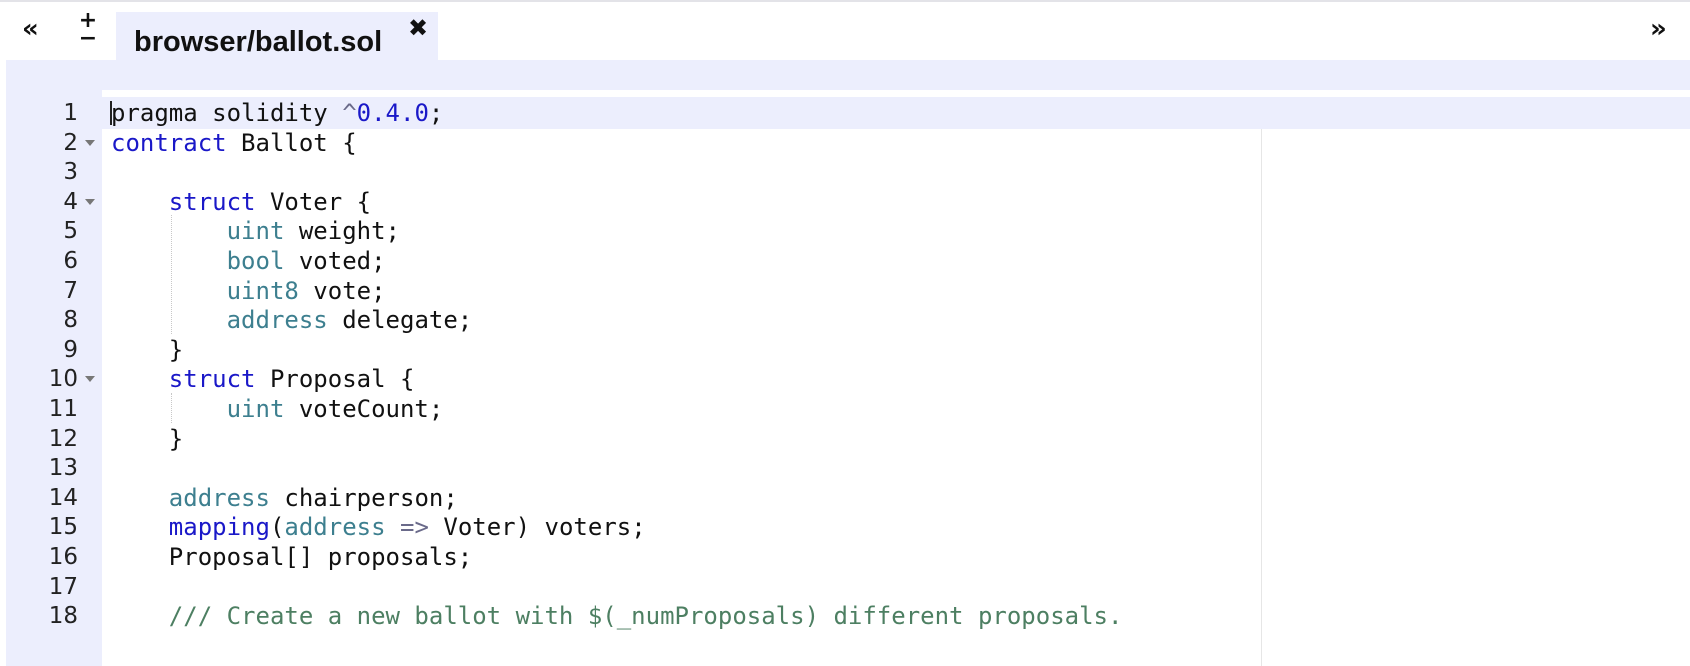 The image size is (1690, 666). Describe the element at coordinates (248, 291) in the screenshot. I see `code-text: uint8 vote;` at that location.